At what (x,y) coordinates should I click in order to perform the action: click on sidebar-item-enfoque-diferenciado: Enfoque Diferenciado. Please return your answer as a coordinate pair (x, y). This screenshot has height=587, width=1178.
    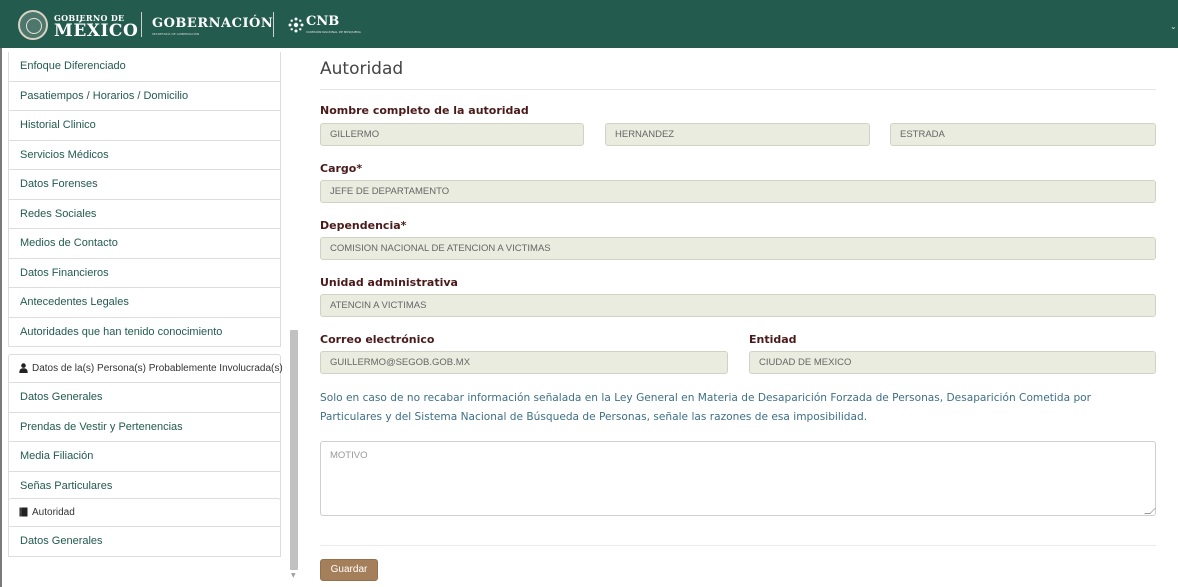
    Looking at the image, I should click on (144, 67).